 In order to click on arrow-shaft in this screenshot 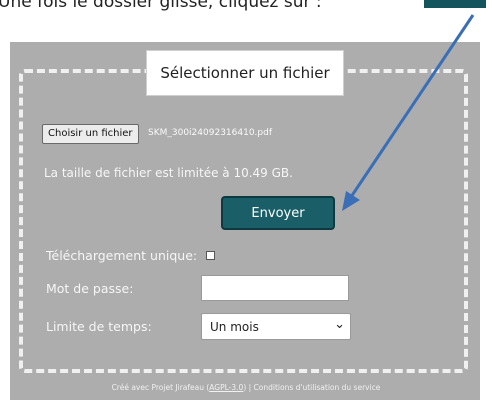, I will do `click(412, 106)`.